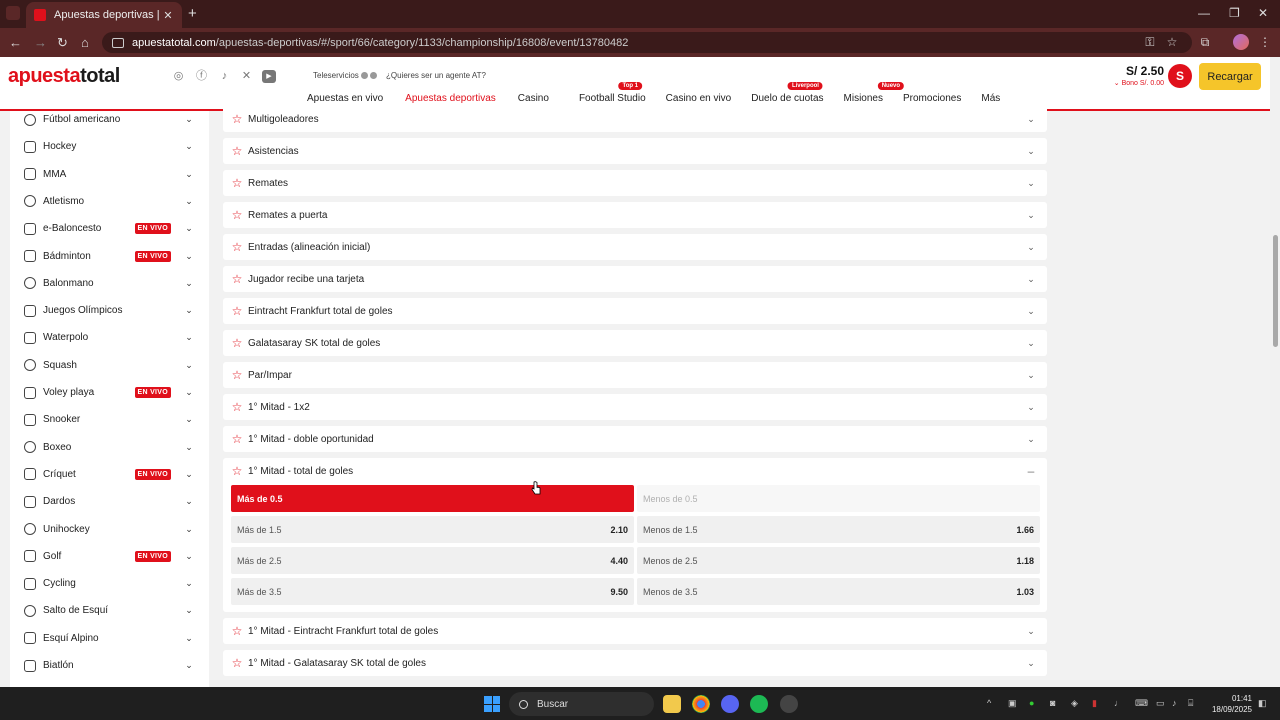 The height and width of the screenshot is (720, 1280). What do you see at coordinates (635, 151) in the screenshot?
I see `market-row: ☆ Asistencias ⌄` at bounding box center [635, 151].